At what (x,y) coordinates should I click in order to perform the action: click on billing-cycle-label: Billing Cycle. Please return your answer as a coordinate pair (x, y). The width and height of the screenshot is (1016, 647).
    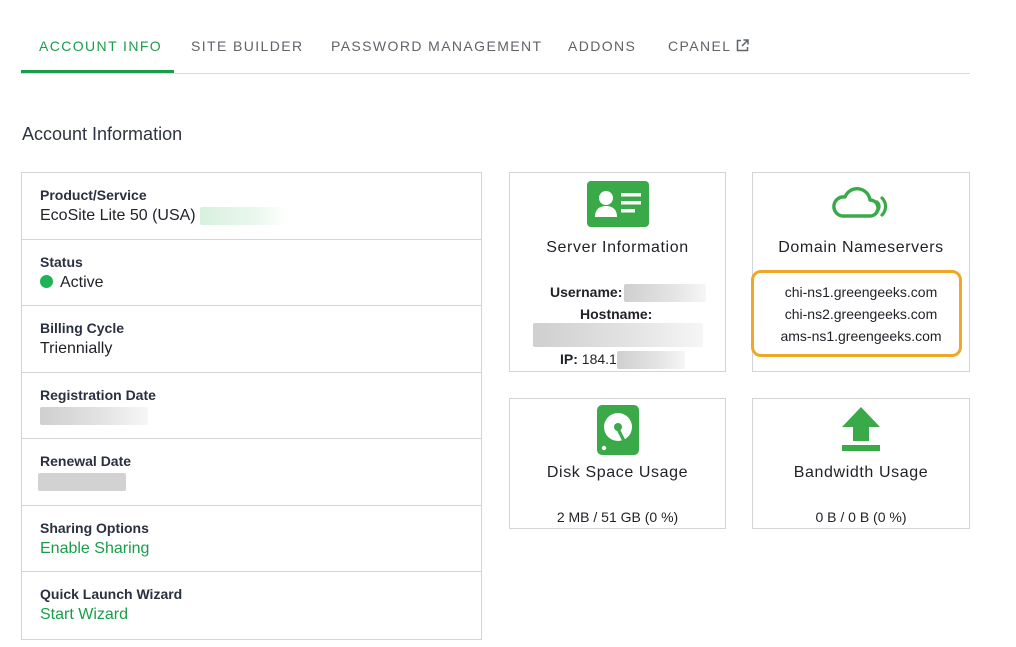
    Looking at the image, I should click on (82, 328).